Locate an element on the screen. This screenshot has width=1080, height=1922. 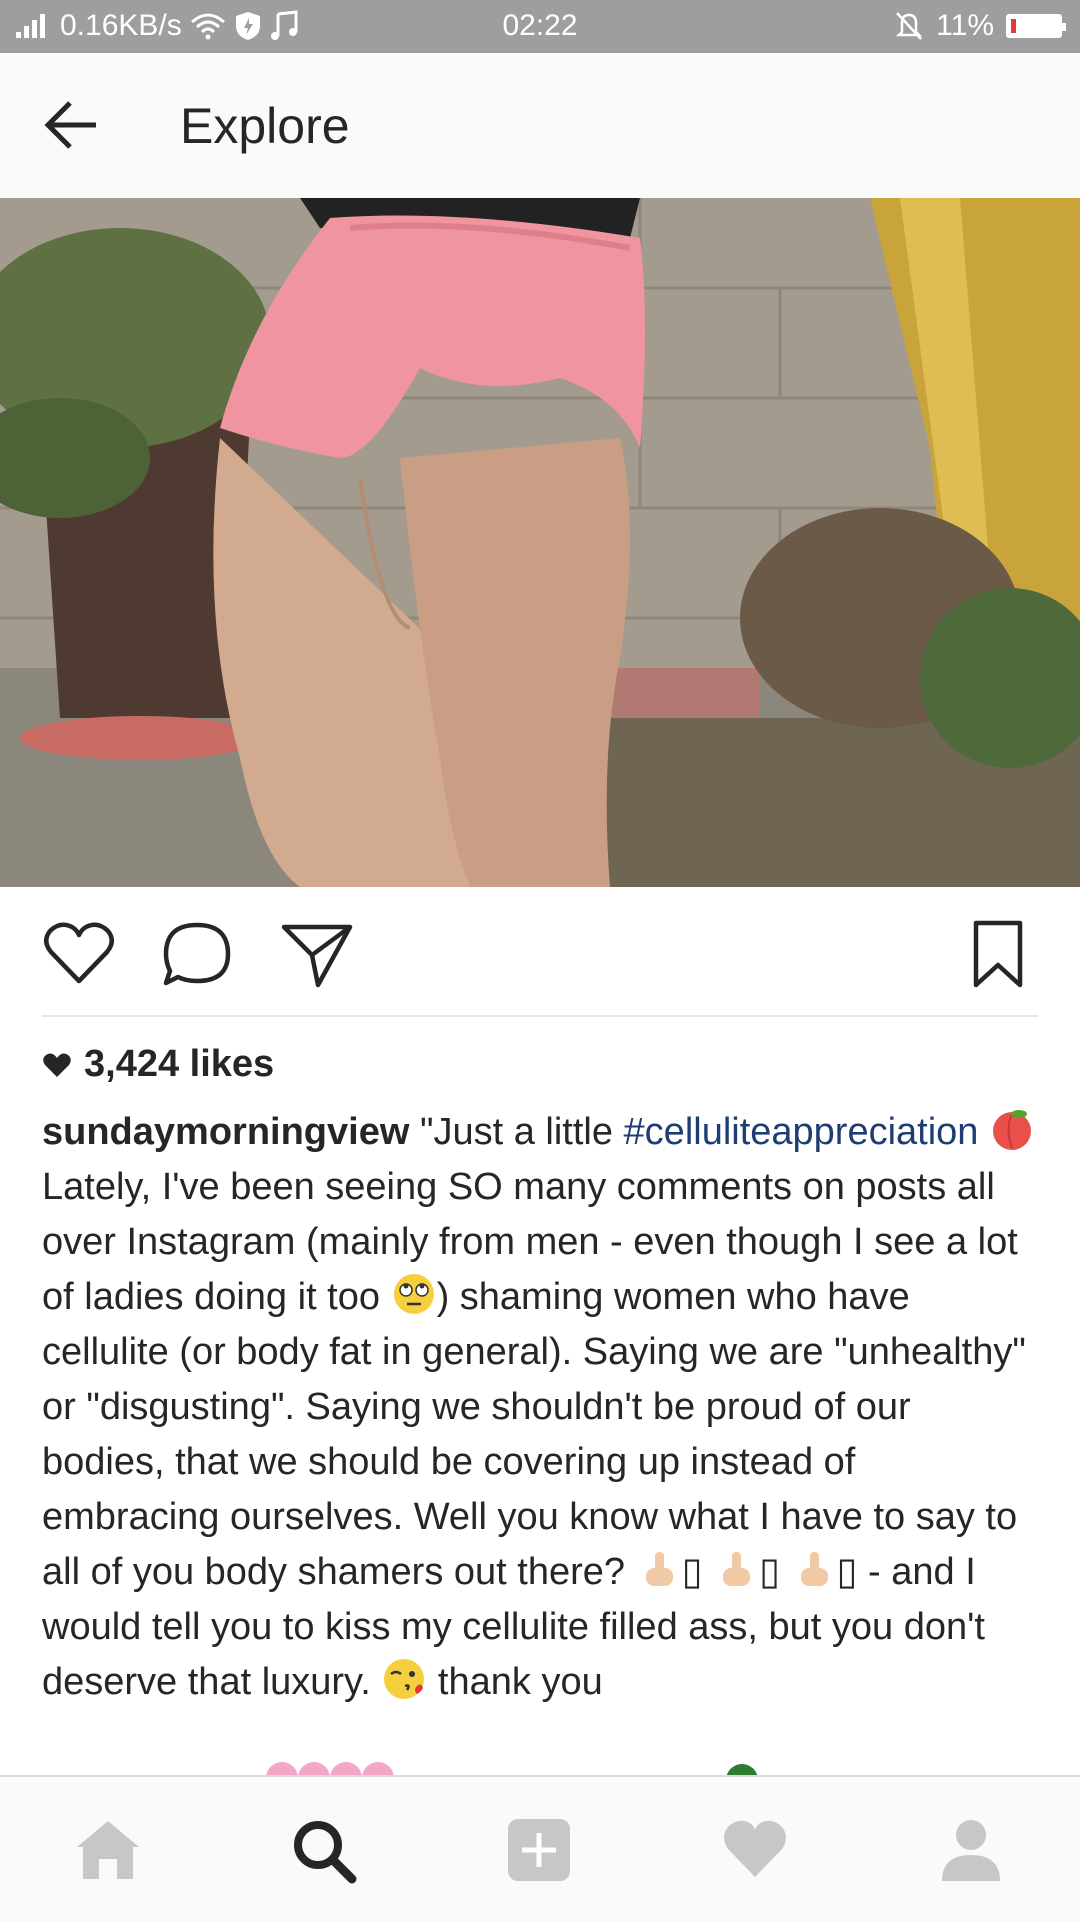
bookmark-icon is located at coordinates (998, 954).